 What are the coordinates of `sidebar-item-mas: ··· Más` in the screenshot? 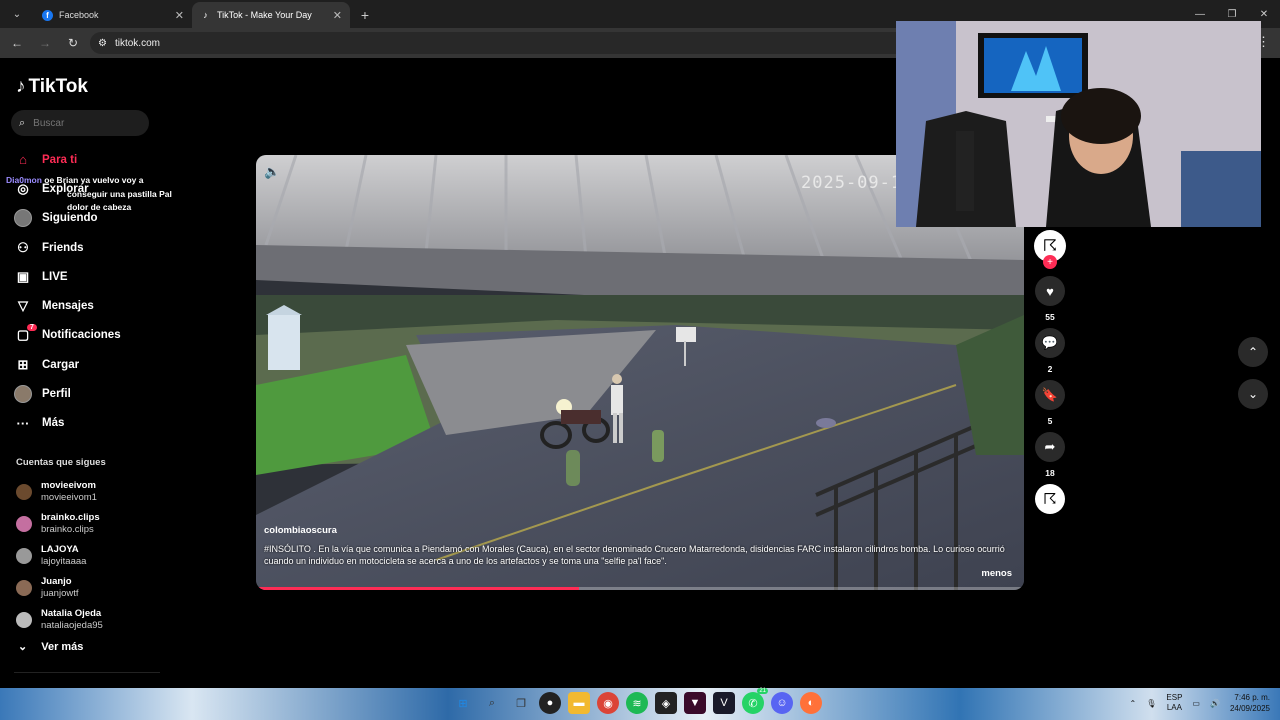 It's located at (84, 423).